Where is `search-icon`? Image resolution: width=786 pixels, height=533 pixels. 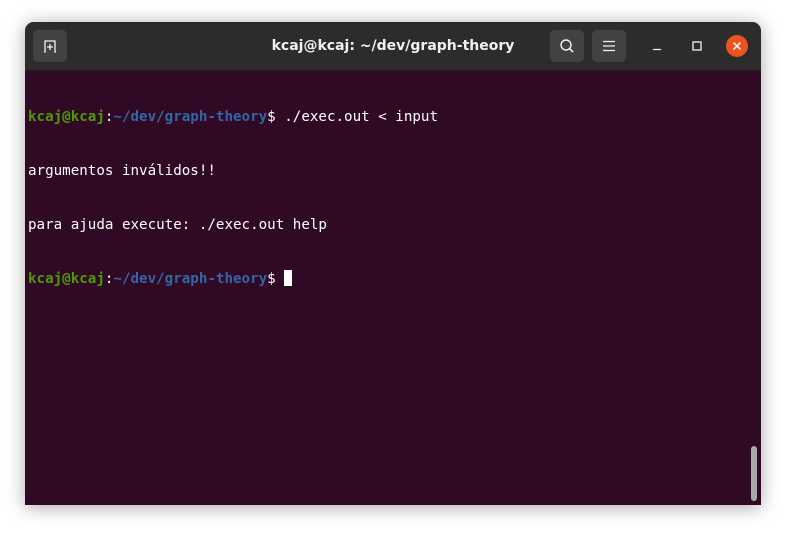 search-icon is located at coordinates (567, 46).